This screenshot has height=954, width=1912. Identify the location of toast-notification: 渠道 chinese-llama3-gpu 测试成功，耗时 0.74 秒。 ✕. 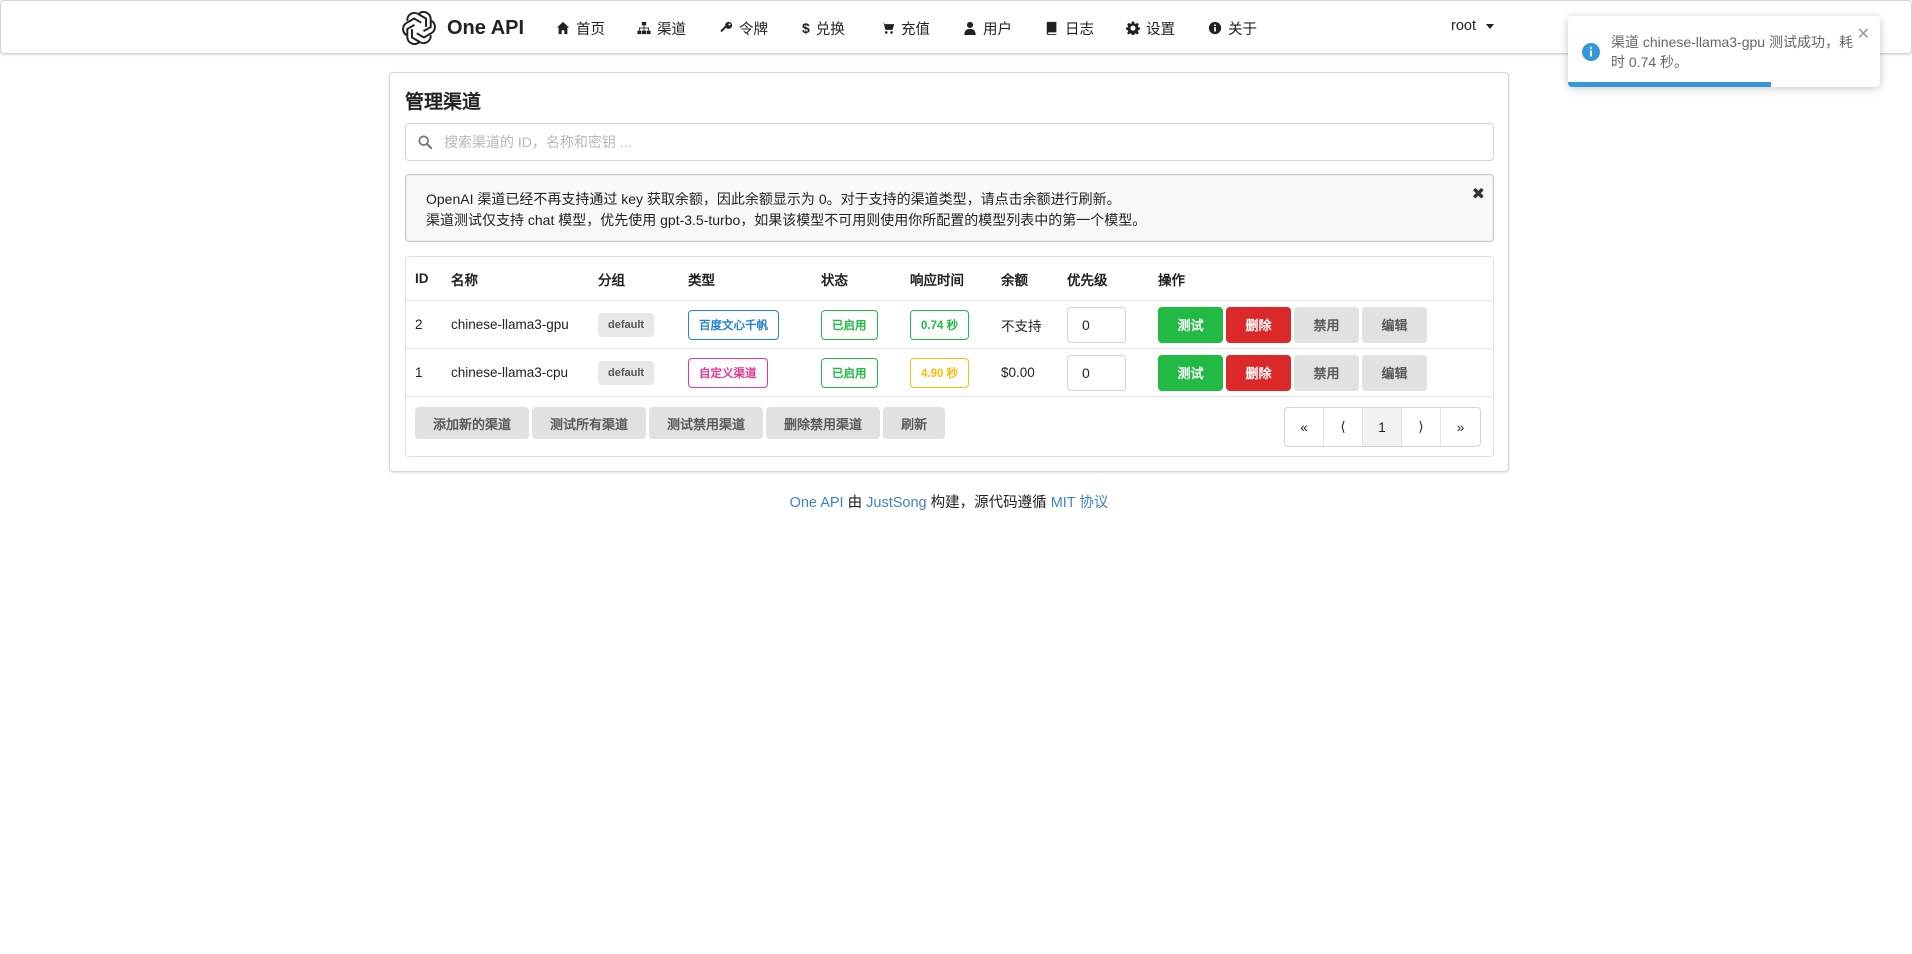
(1724, 51).